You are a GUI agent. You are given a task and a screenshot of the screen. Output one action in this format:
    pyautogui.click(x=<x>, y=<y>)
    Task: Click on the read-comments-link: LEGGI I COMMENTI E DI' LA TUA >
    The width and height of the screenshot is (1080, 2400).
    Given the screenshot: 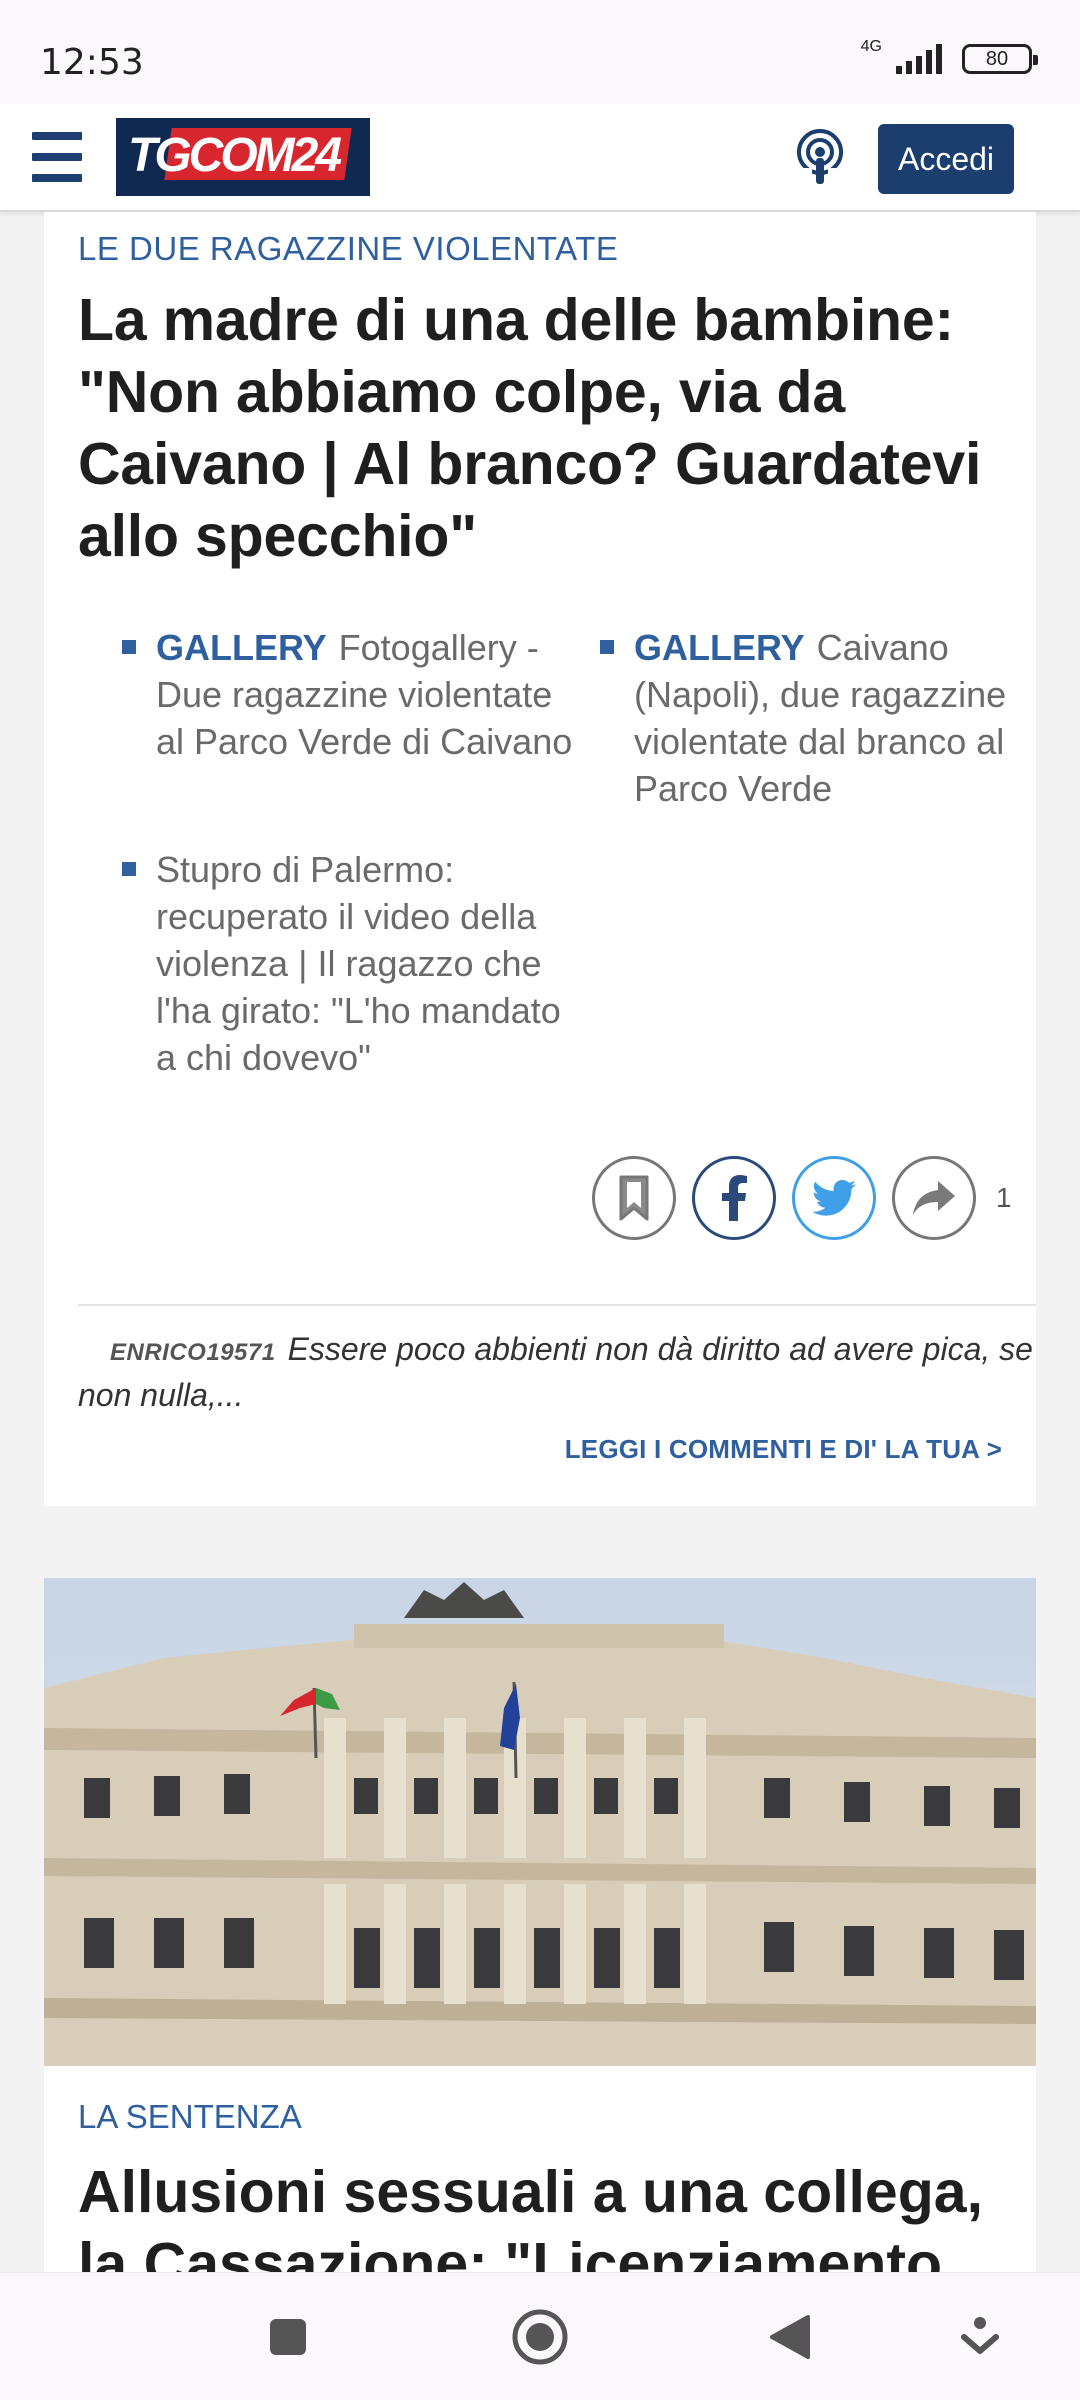 What is the action you would take?
    pyautogui.click(x=783, y=1449)
    